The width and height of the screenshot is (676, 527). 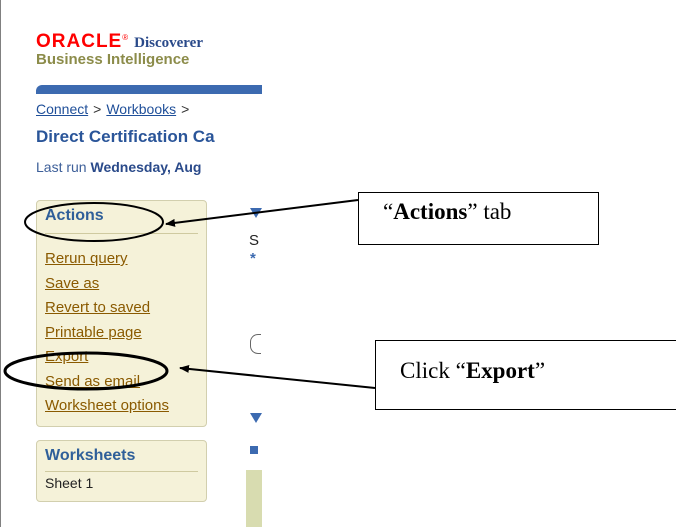 I want to click on export-pointer-arrow, so click(x=277, y=376).